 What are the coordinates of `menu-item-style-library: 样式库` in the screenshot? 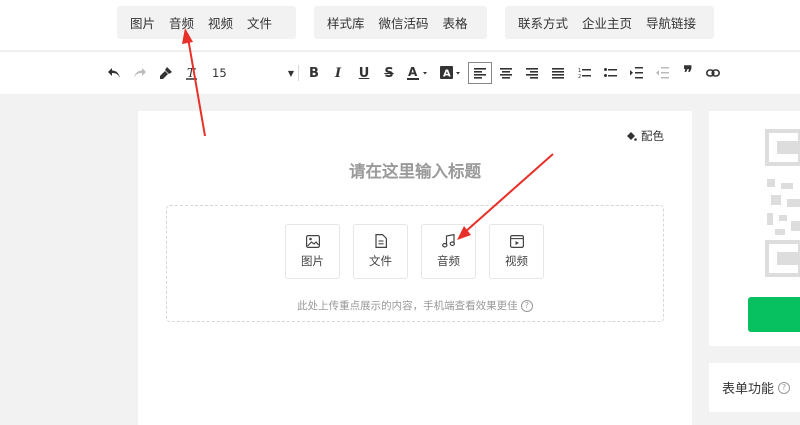 It's located at (346, 22).